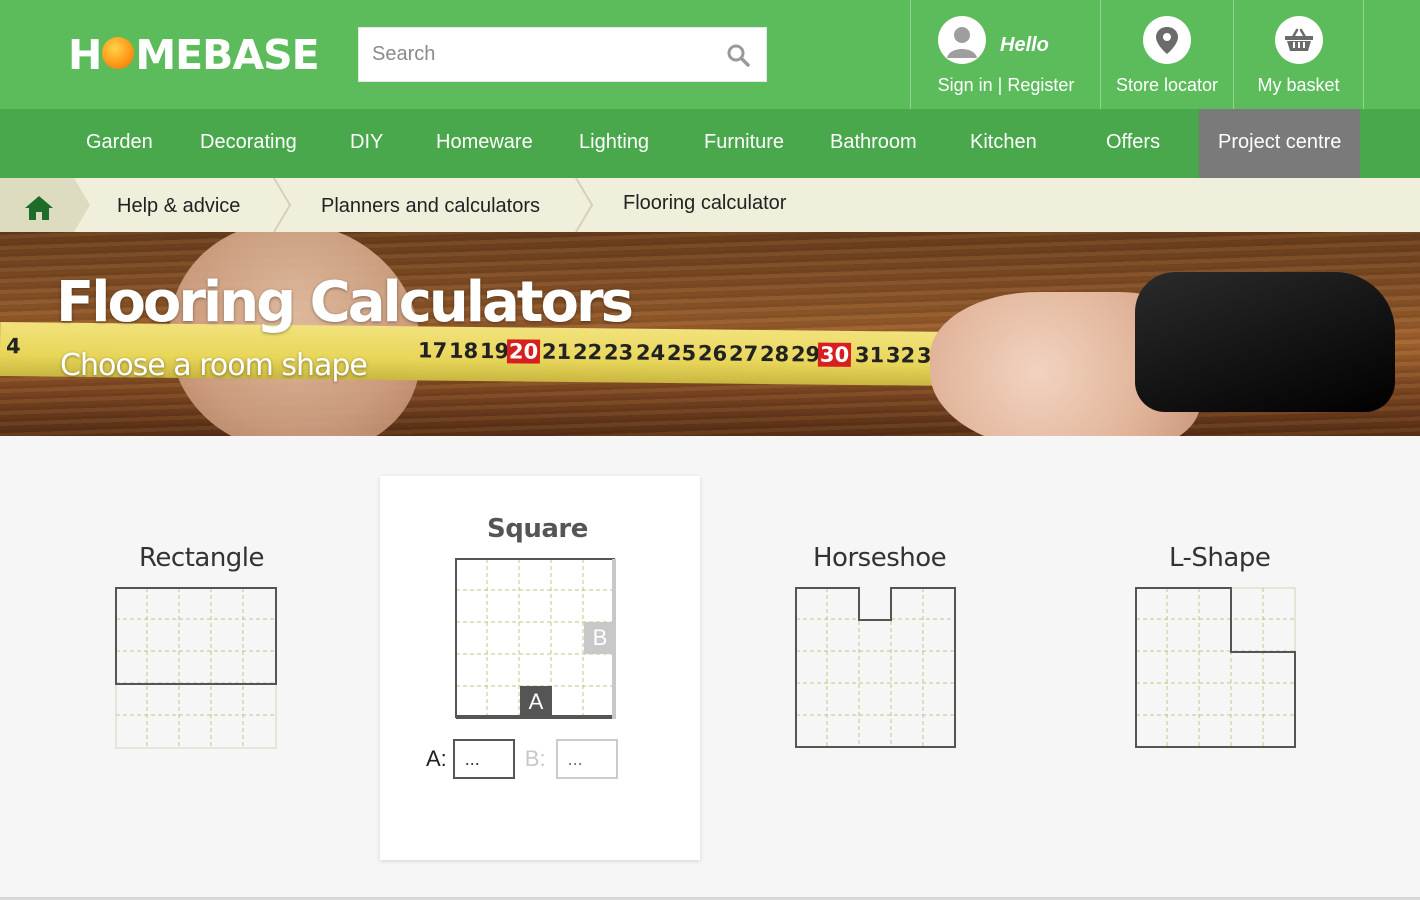 The image size is (1420, 900). What do you see at coordinates (873, 143) in the screenshot?
I see `nav-item-bathroom: Bathroom` at bounding box center [873, 143].